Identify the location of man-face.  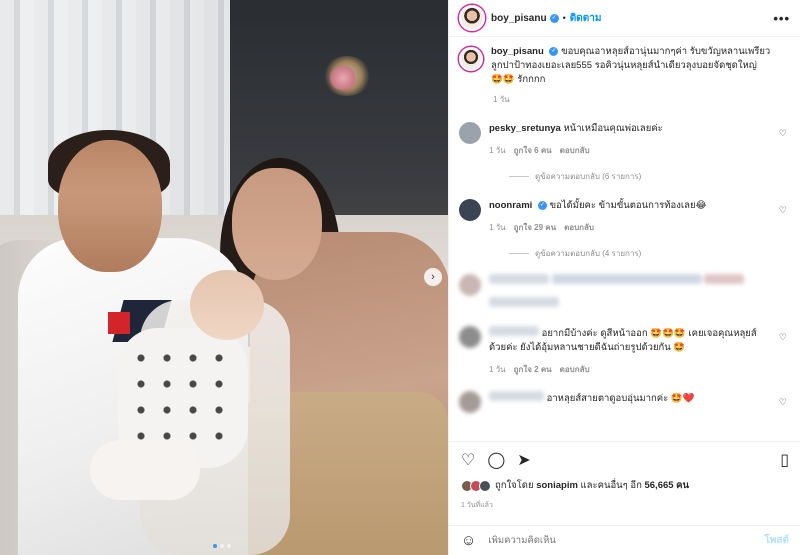
(110, 206).